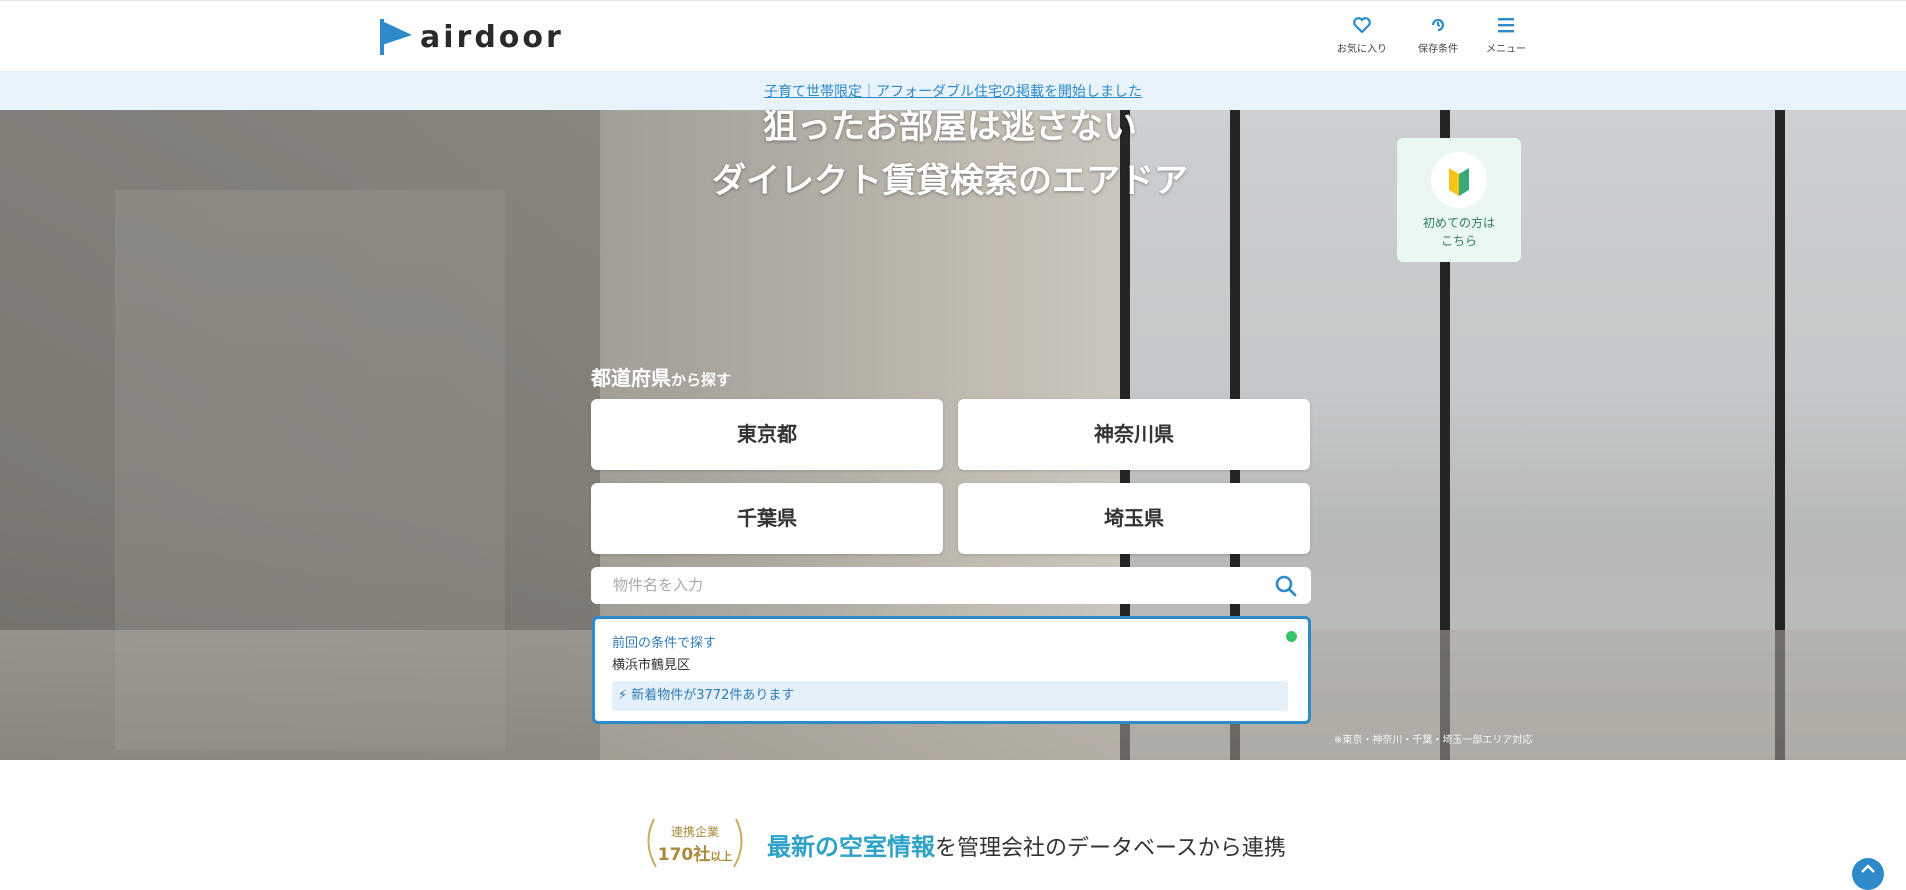 This screenshot has width=1906, height=890. Describe the element at coordinates (1458, 223) in the screenshot. I see `beginner-label-line1: 初めての方は` at that location.